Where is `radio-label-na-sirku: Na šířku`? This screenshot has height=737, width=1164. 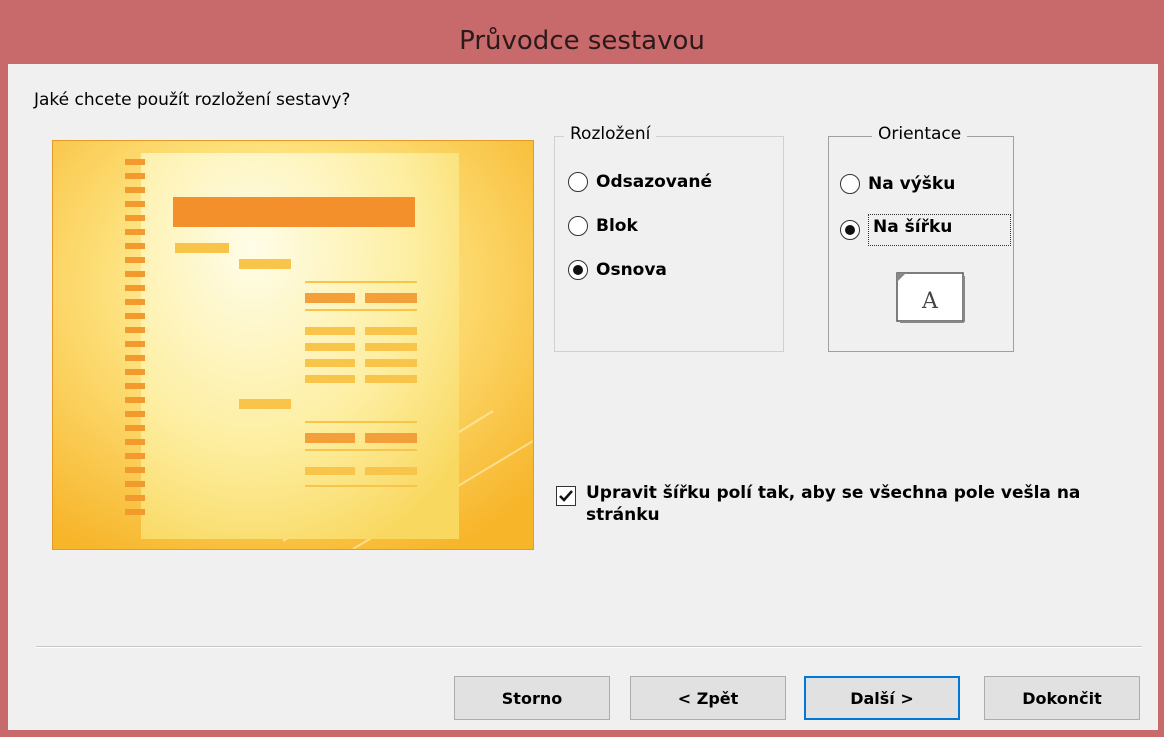 radio-label-na-sirku: Na šířku is located at coordinates (940, 230).